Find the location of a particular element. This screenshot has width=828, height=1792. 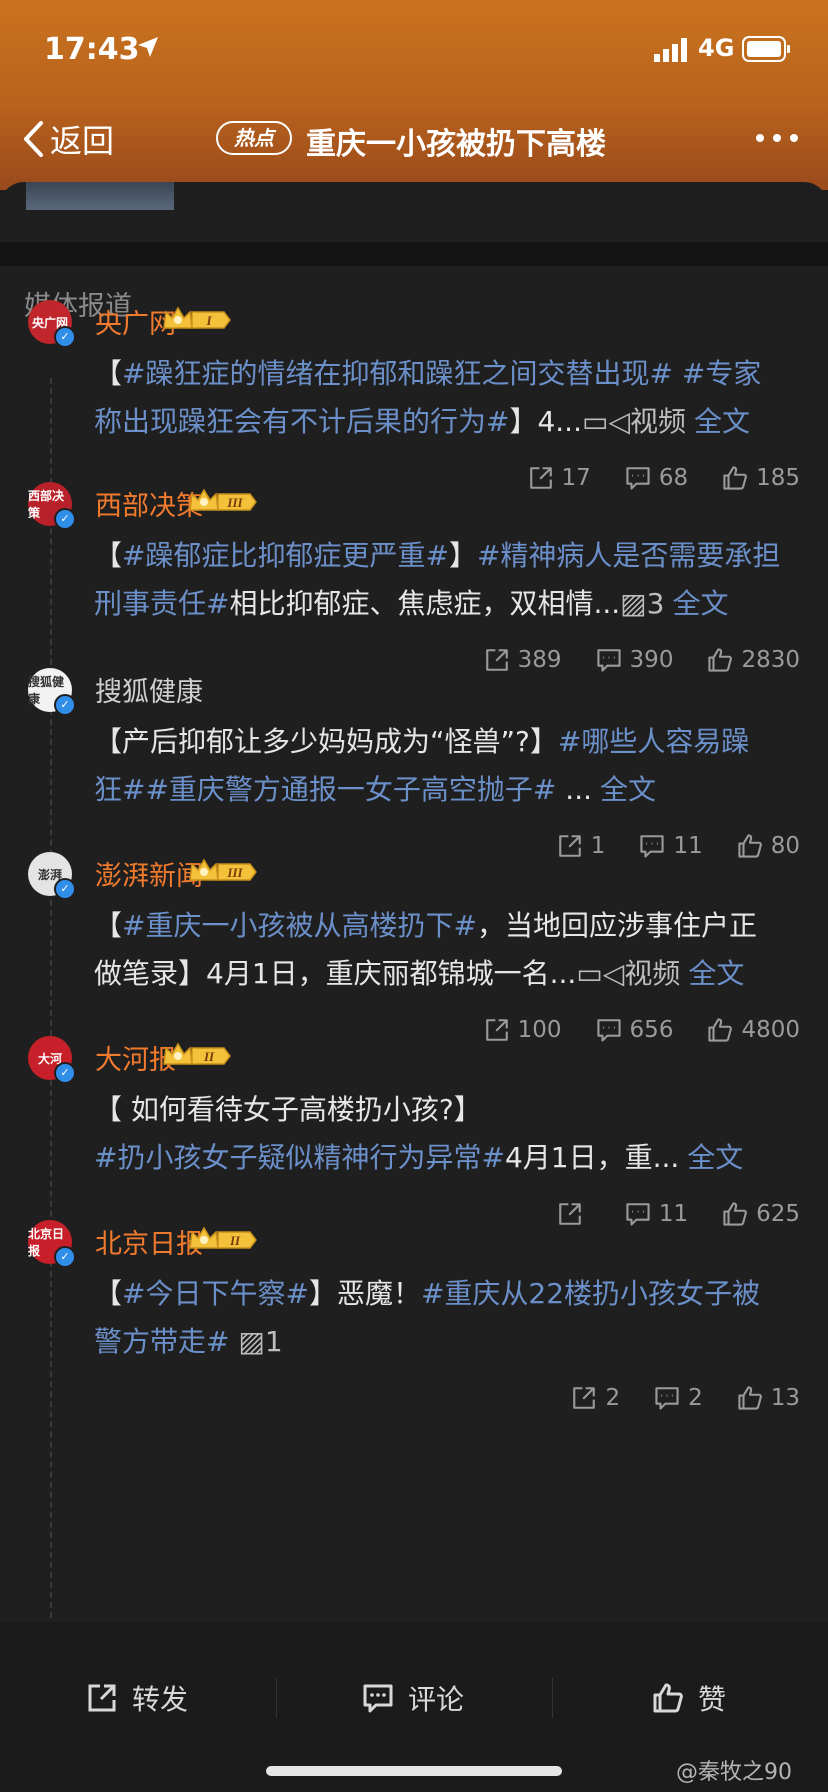

repost-label: 转发 is located at coordinates (160, 1699).